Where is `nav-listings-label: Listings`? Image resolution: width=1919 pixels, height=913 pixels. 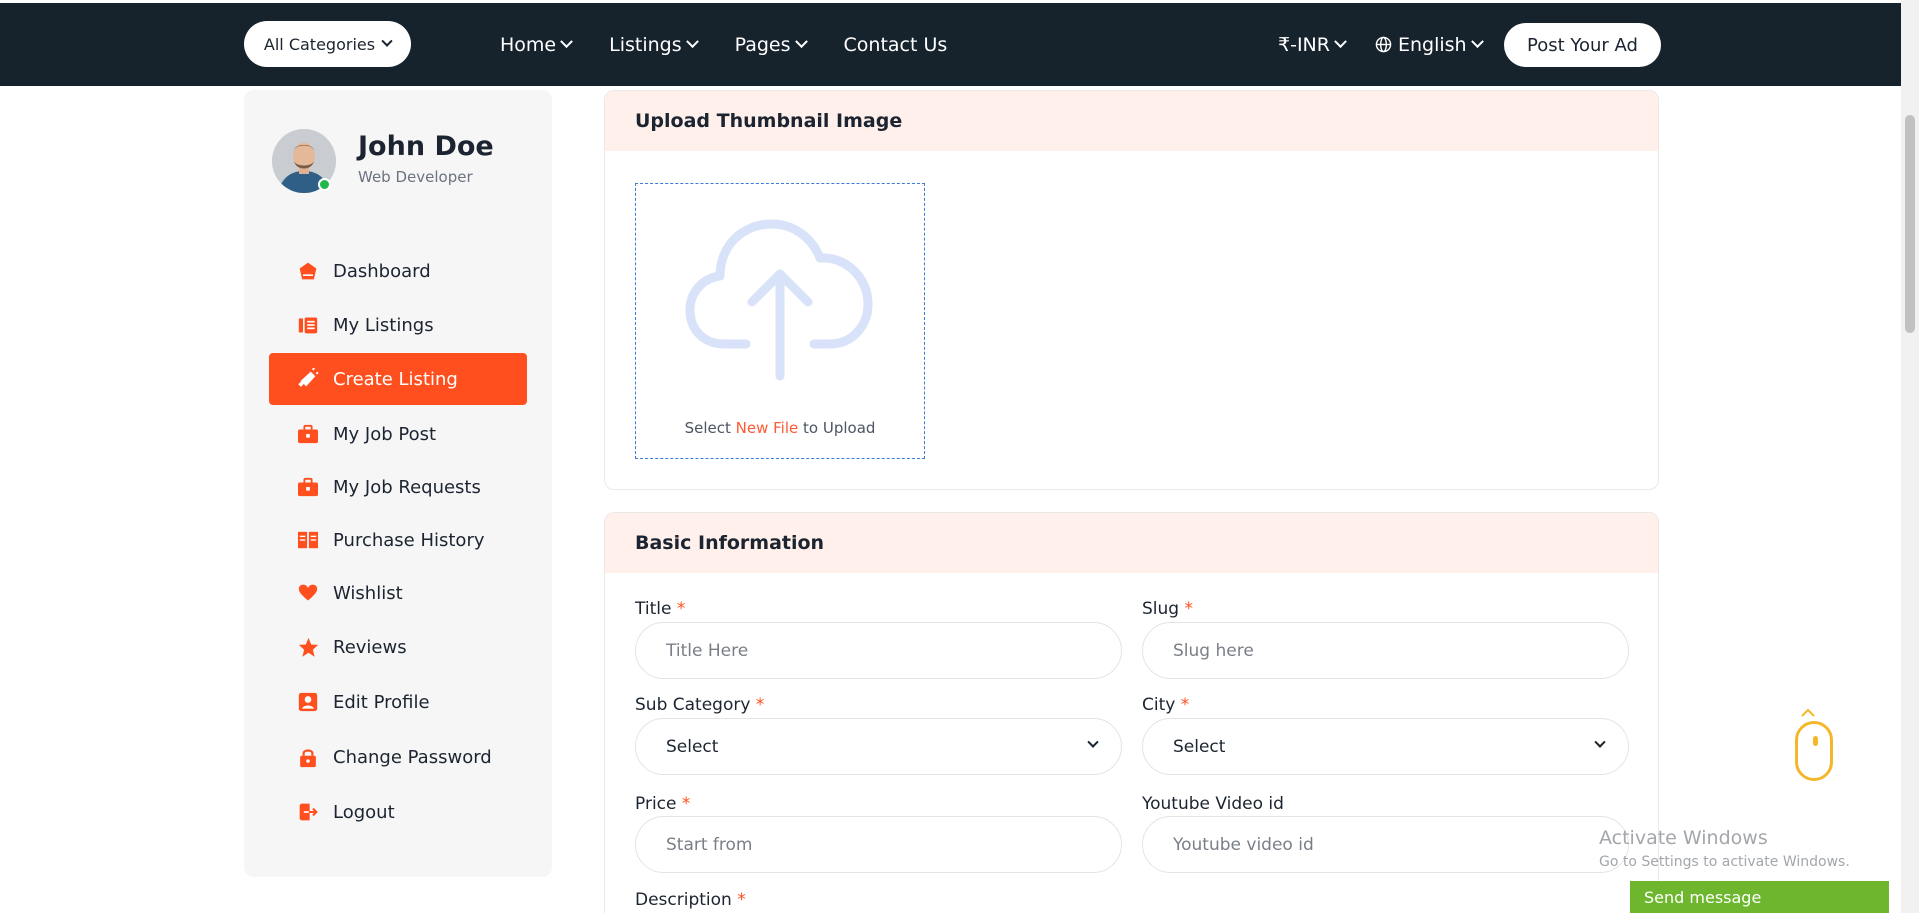
nav-listings-label: Listings is located at coordinates (645, 44).